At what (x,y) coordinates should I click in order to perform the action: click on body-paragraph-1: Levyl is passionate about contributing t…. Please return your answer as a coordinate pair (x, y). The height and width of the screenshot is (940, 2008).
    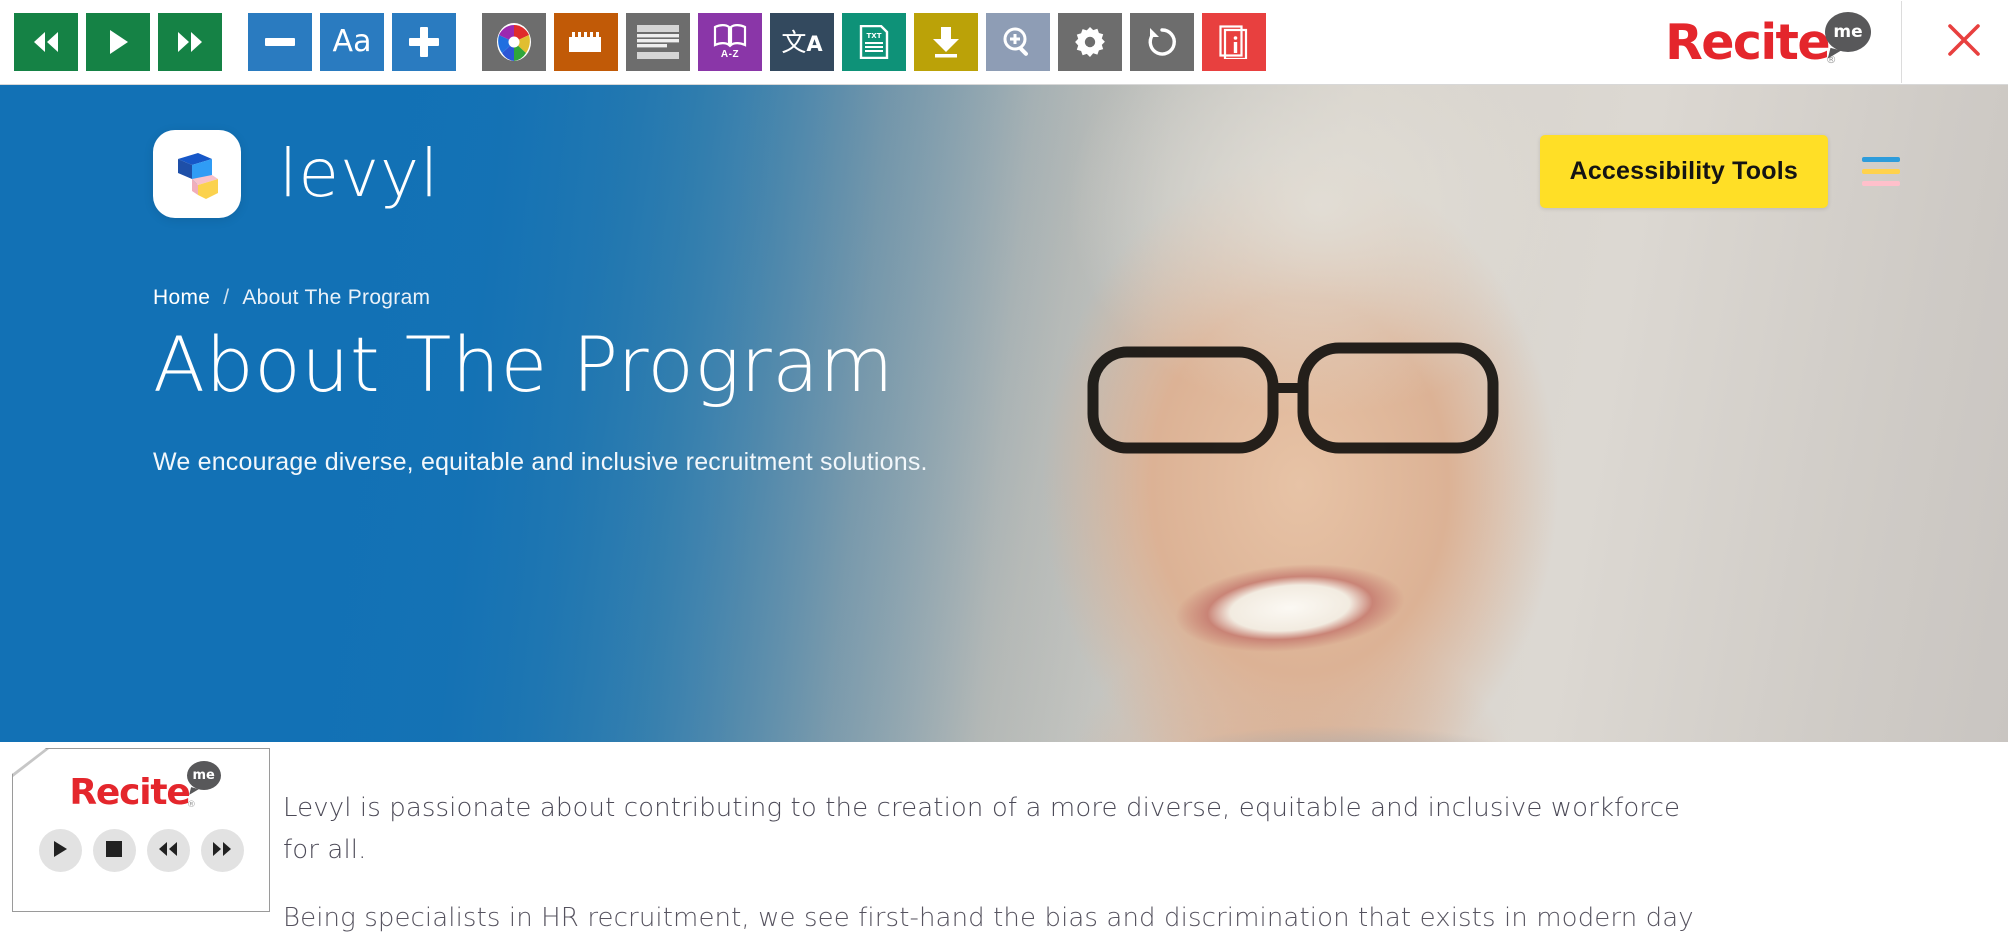
    Looking at the image, I should click on (982, 829).